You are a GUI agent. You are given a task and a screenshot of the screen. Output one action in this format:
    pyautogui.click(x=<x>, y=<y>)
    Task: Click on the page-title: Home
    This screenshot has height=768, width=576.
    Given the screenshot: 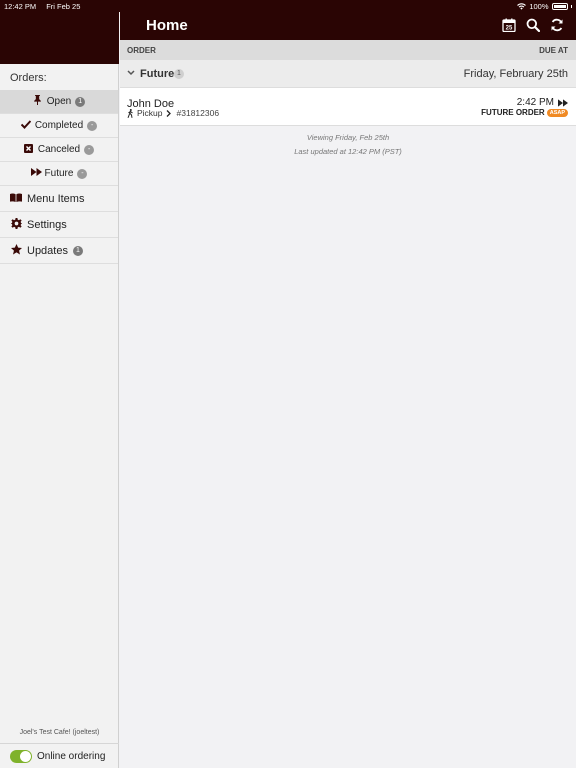 What is the action you would take?
    pyautogui.click(x=167, y=25)
    